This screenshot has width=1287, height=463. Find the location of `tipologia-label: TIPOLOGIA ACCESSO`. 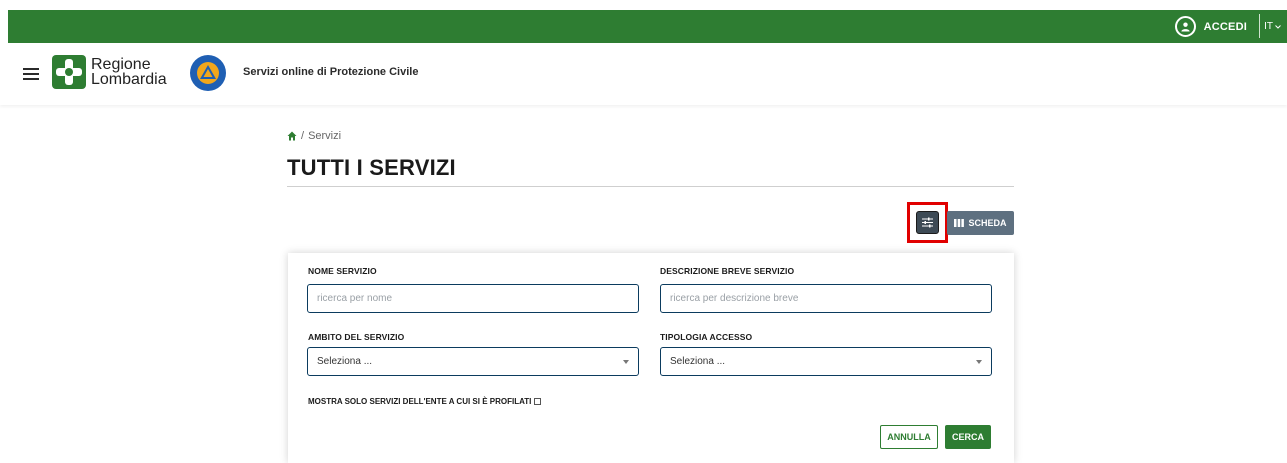

tipologia-label: TIPOLOGIA ACCESSO is located at coordinates (706, 337).